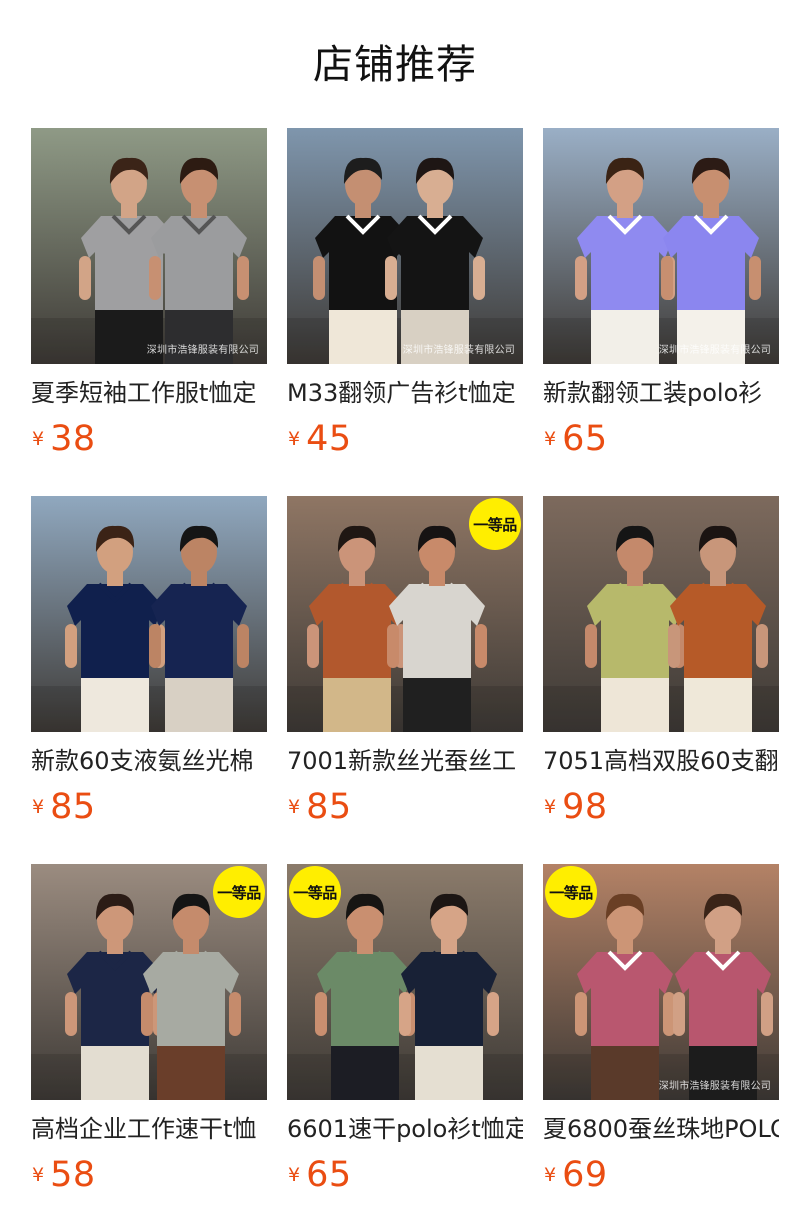  I want to click on product-title: 夏季短袖工作服t恤定, so click(149, 393).